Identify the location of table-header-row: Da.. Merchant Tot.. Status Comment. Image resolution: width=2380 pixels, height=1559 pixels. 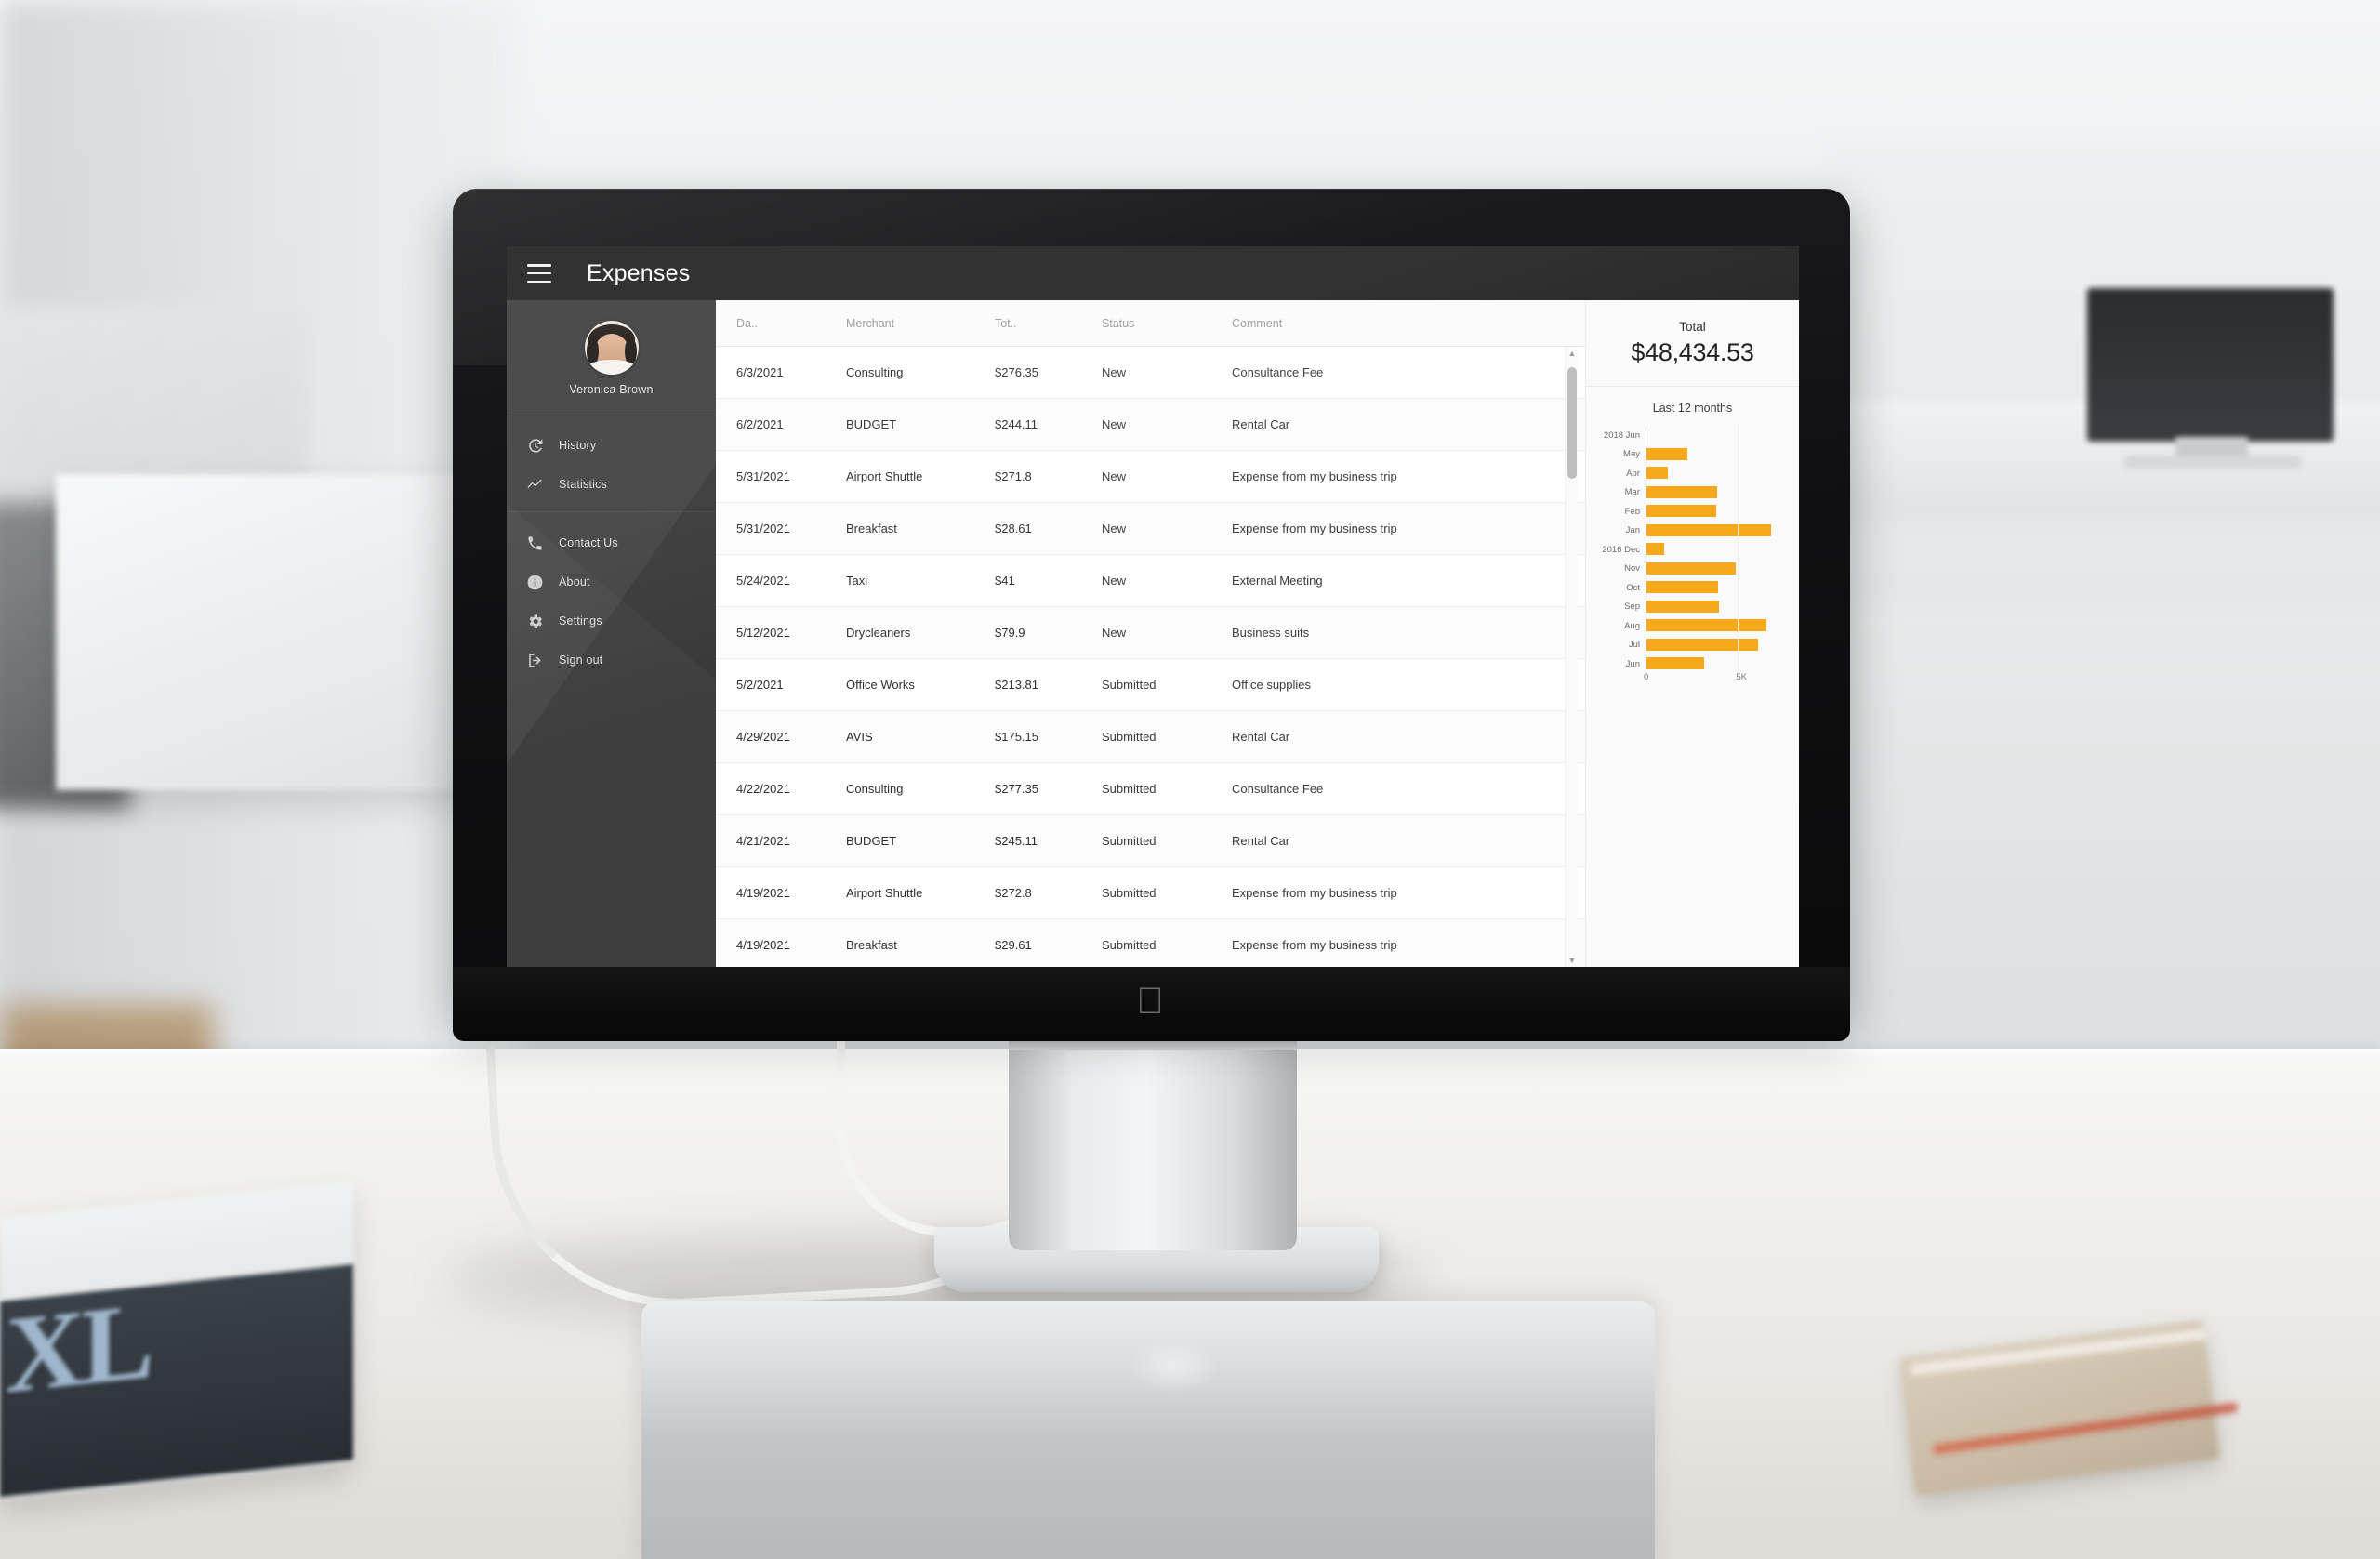
(1150, 323).